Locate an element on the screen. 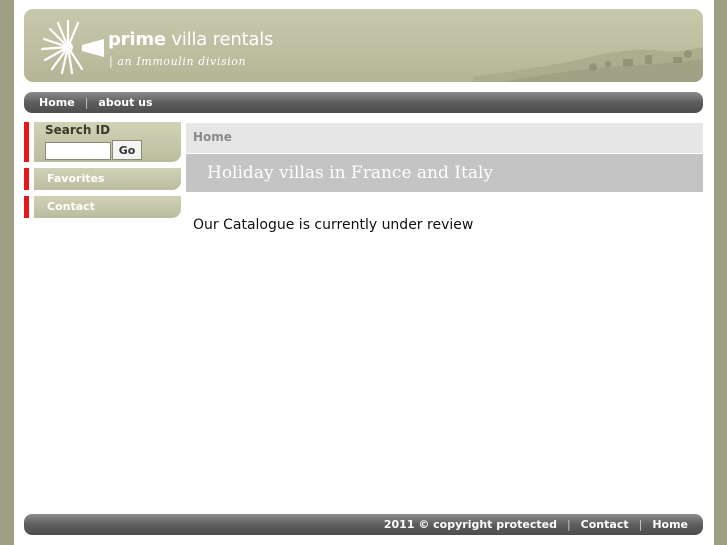 The height and width of the screenshot is (545, 727). sidebar-item-favorites: Favorites is located at coordinates (102, 179).